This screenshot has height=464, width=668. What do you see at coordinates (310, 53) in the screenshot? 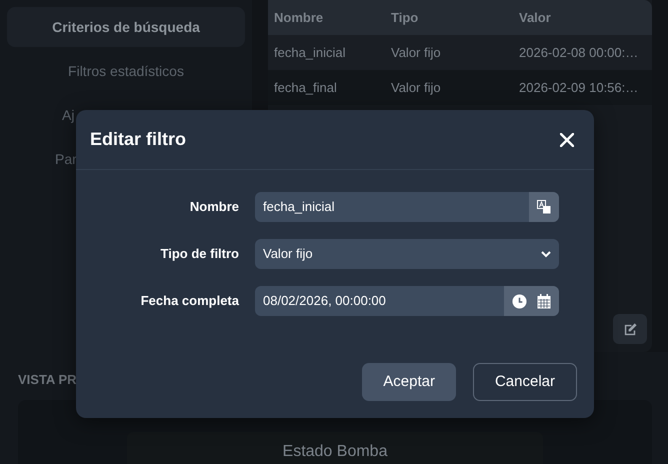
I see `table-cell-text: fecha_inicial` at bounding box center [310, 53].